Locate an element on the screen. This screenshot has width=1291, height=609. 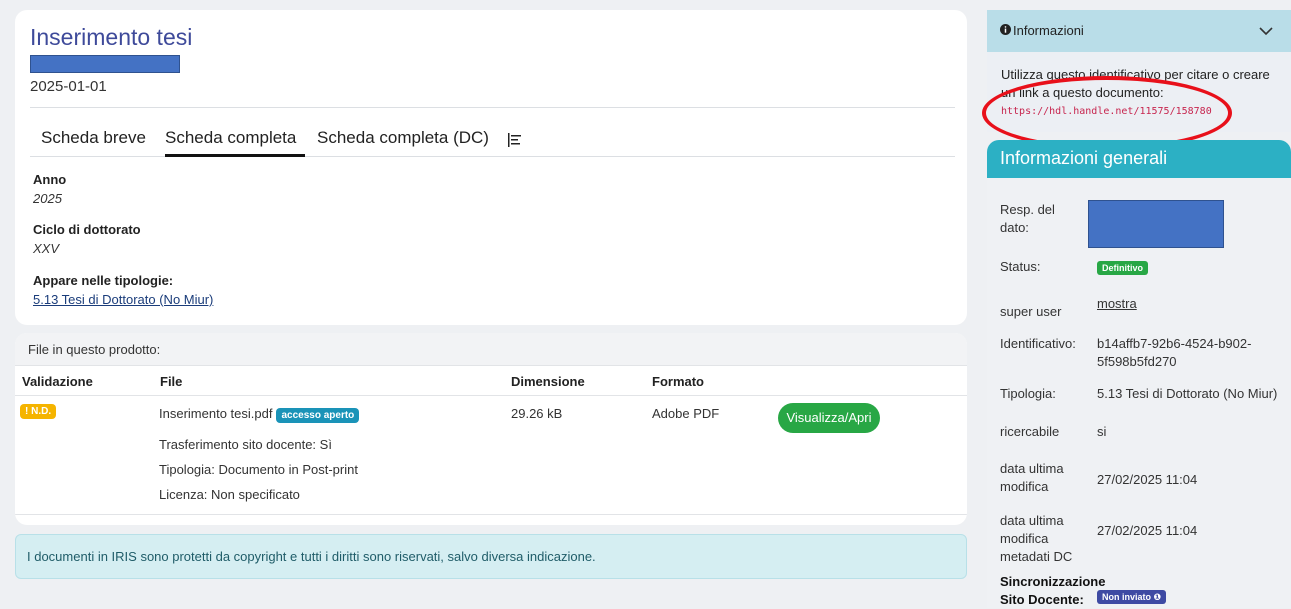
anno-value: 2025 is located at coordinates (47, 198).